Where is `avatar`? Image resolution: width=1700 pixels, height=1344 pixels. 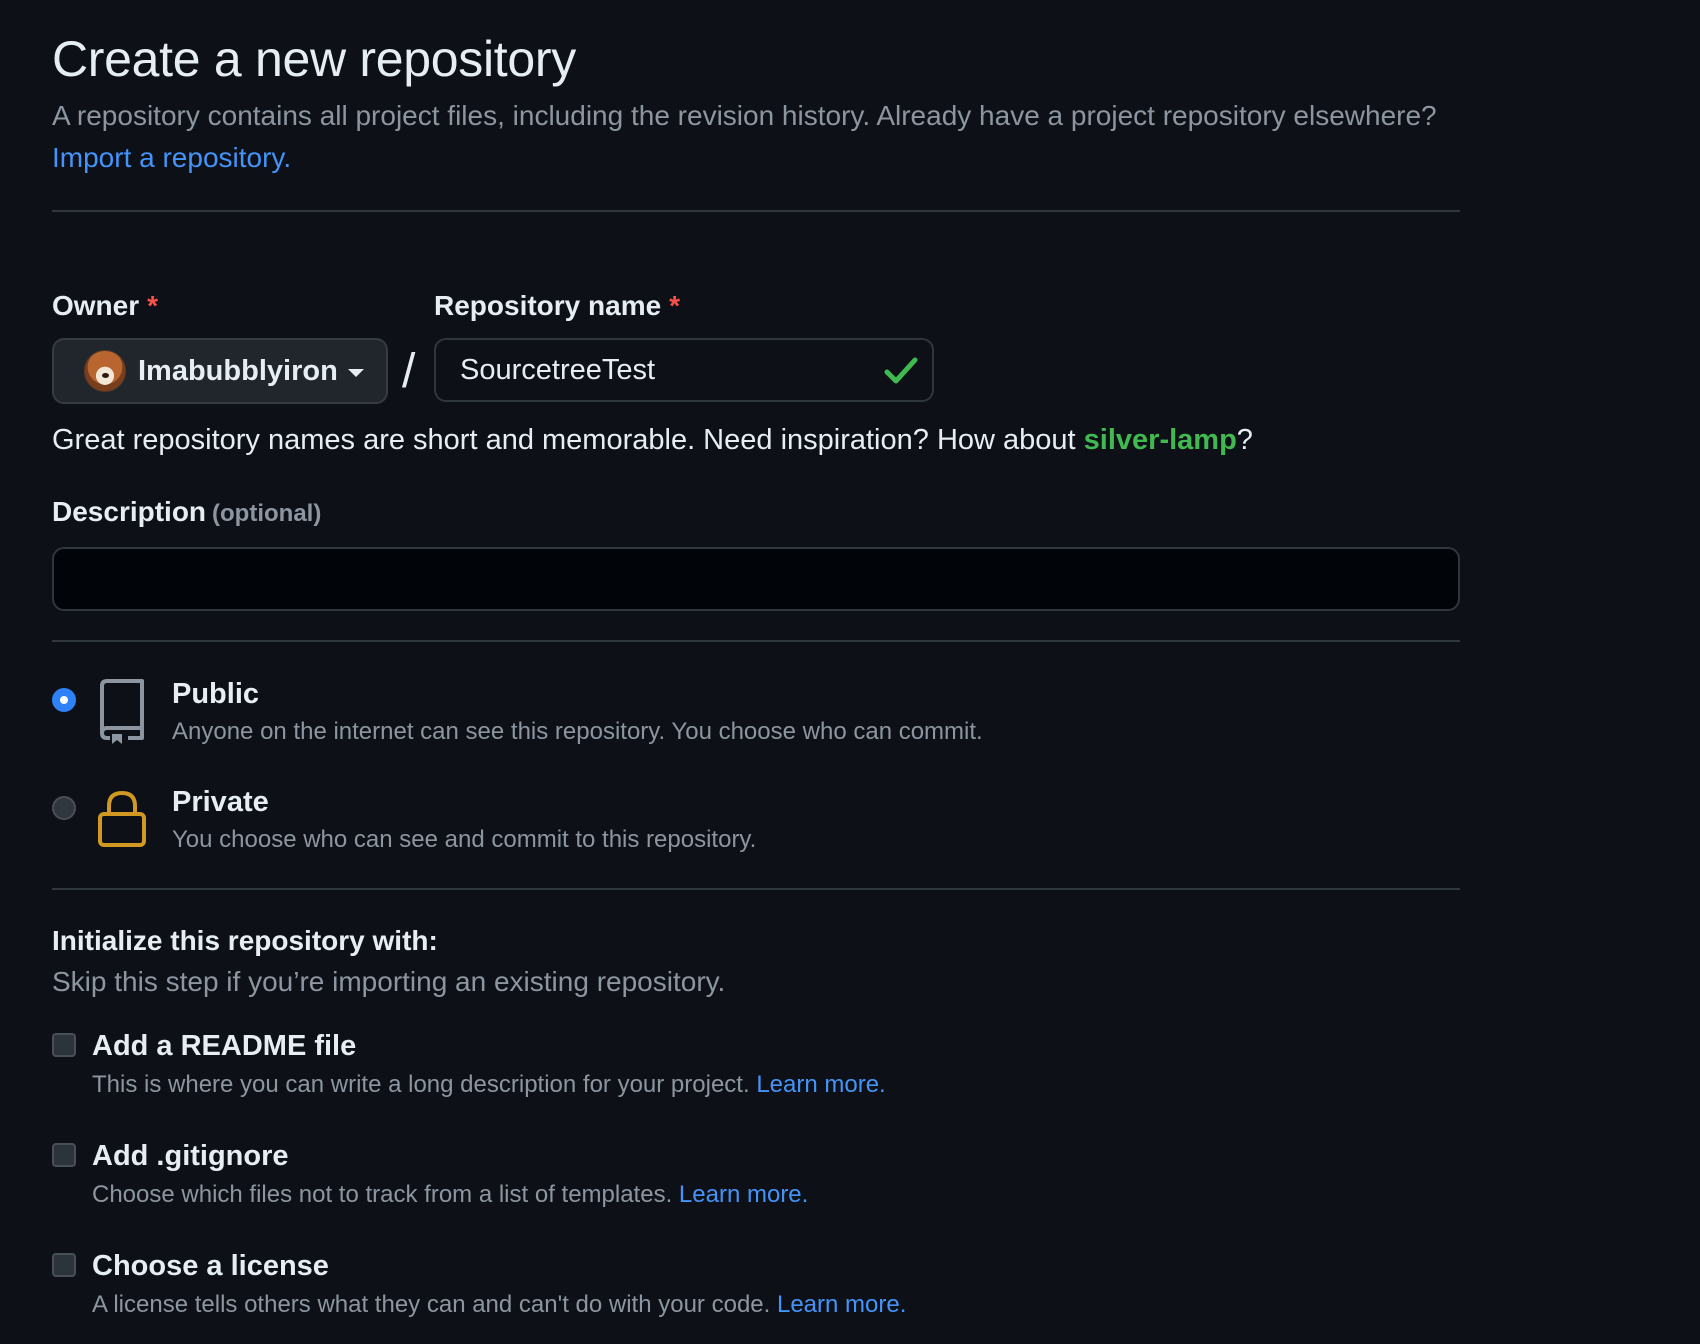 avatar is located at coordinates (105, 371).